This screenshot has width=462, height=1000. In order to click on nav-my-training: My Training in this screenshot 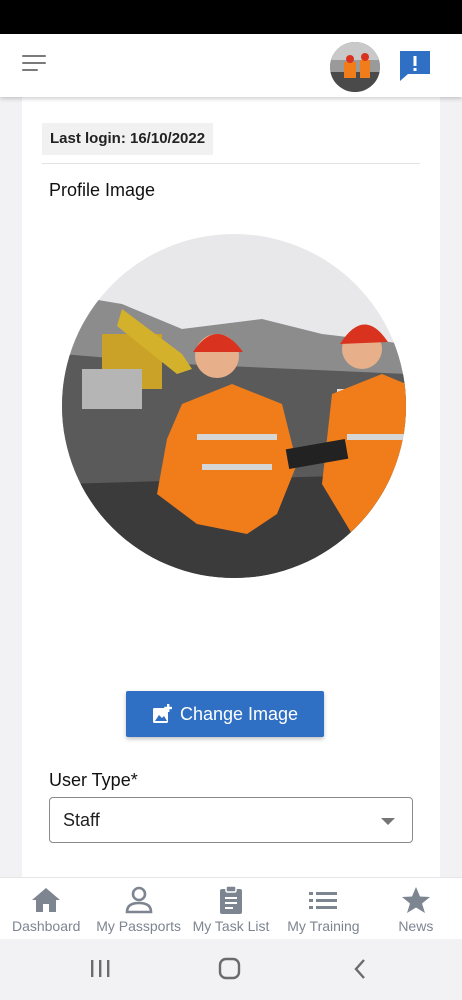, I will do `click(323, 908)`.